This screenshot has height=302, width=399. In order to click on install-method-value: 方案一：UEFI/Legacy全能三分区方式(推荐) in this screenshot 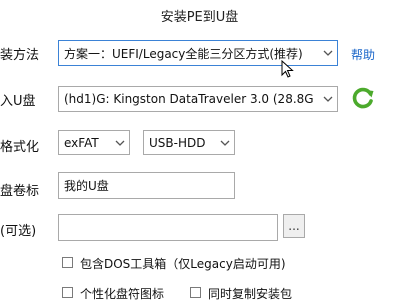, I will do `click(183, 53)`.